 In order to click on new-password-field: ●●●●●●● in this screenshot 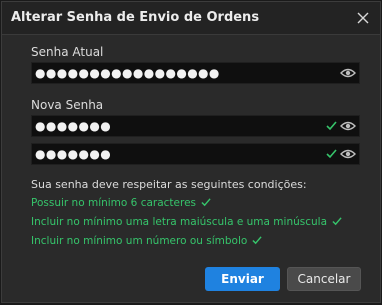, I will do `click(195, 126)`.